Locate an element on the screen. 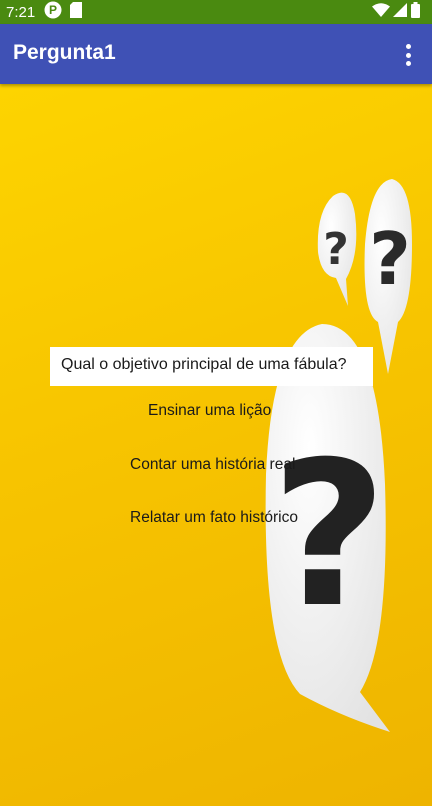 This screenshot has width=432, height=806. more-vert-icon is located at coordinates (408, 55).